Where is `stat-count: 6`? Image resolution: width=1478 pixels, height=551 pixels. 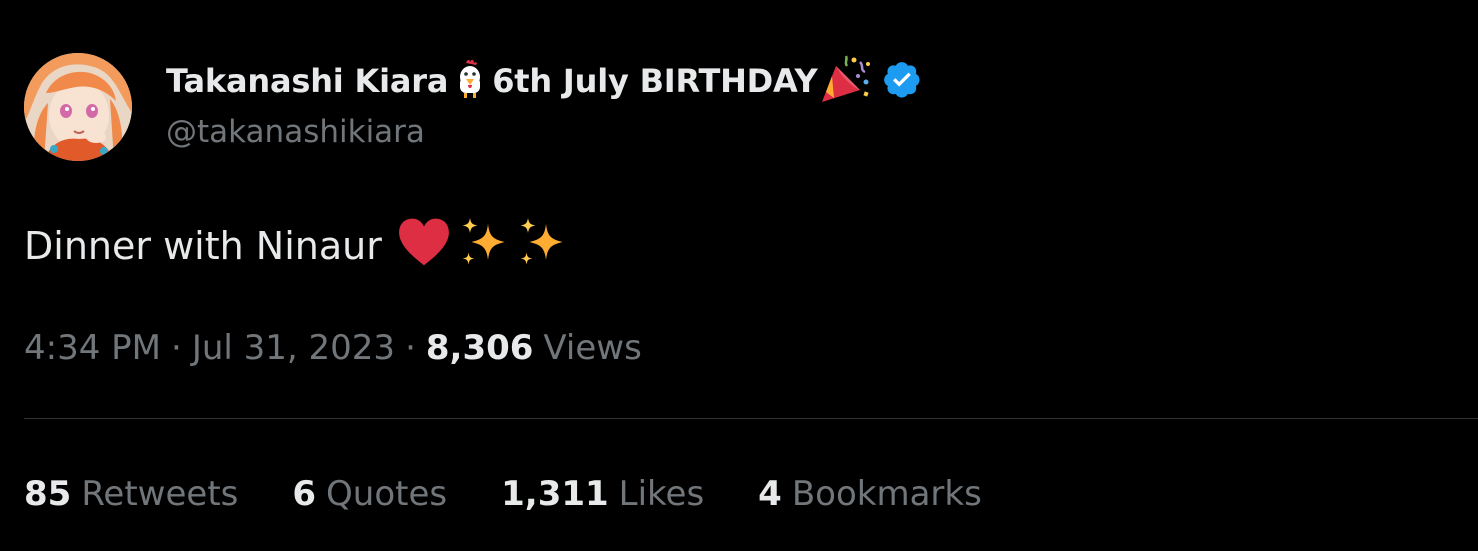 stat-count: 6 is located at coordinates (304, 494).